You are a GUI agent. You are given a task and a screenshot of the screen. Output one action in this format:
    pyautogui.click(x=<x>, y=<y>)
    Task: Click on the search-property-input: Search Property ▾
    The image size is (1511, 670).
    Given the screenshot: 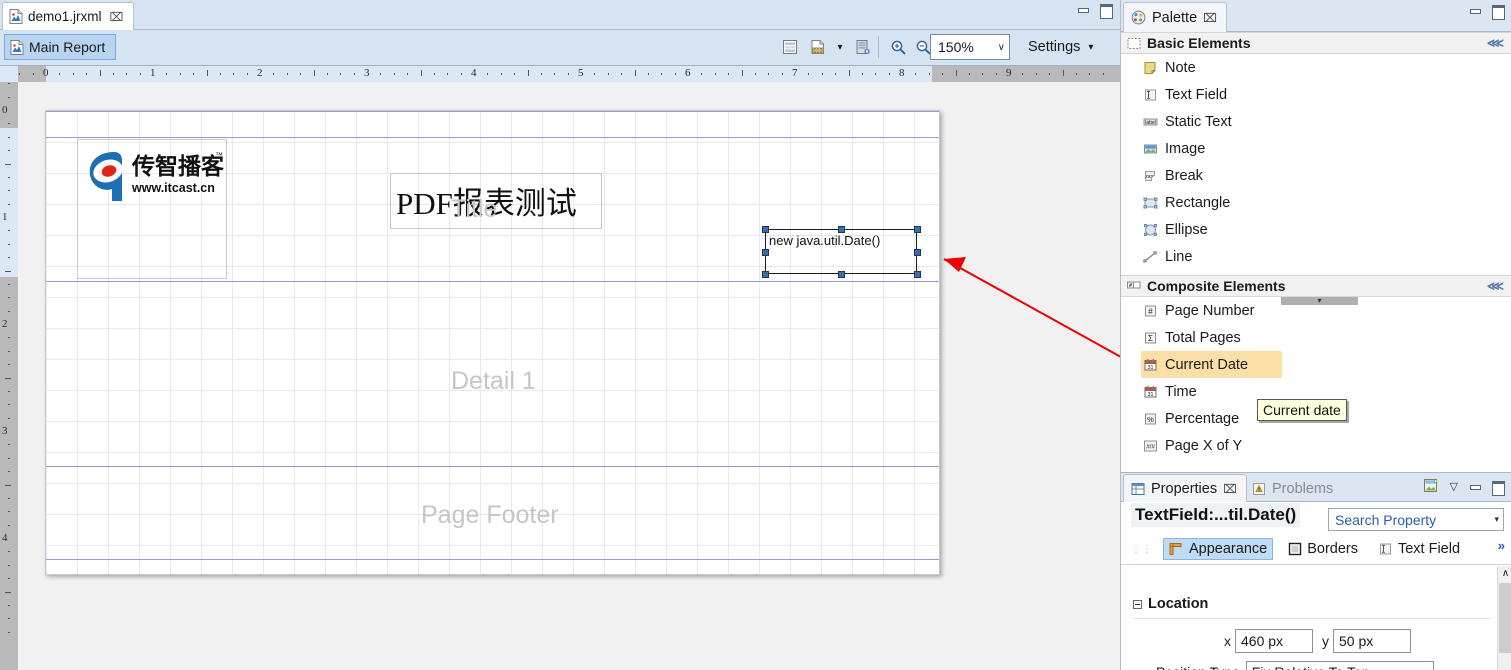 What is the action you would take?
    pyautogui.click(x=1416, y=519)
    